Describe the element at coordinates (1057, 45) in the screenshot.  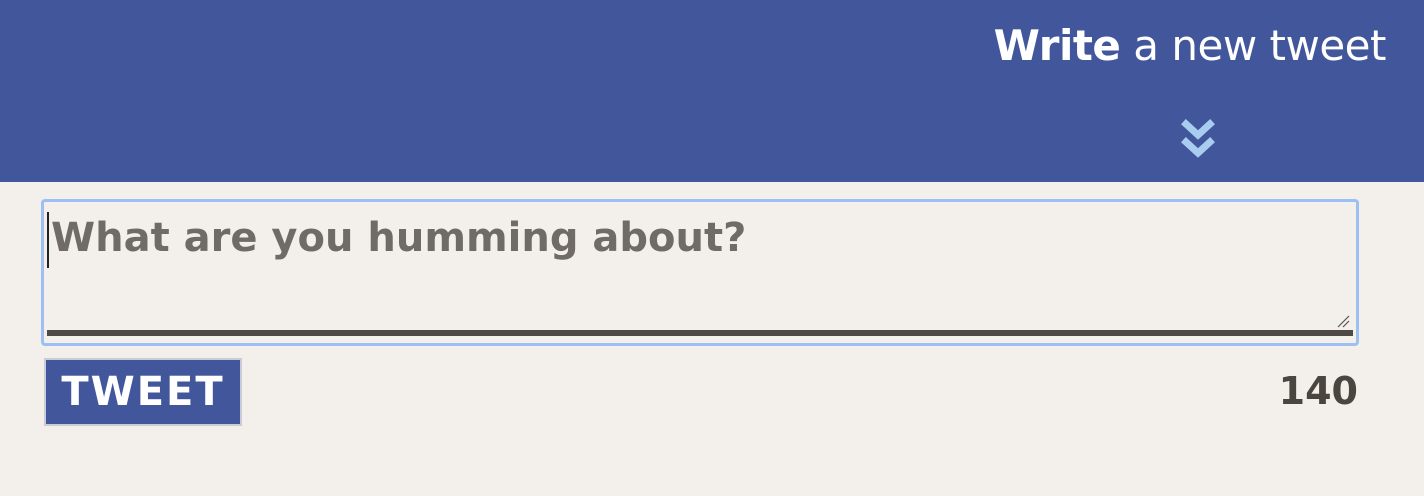
I see `page-title-bold: Write` at that location.